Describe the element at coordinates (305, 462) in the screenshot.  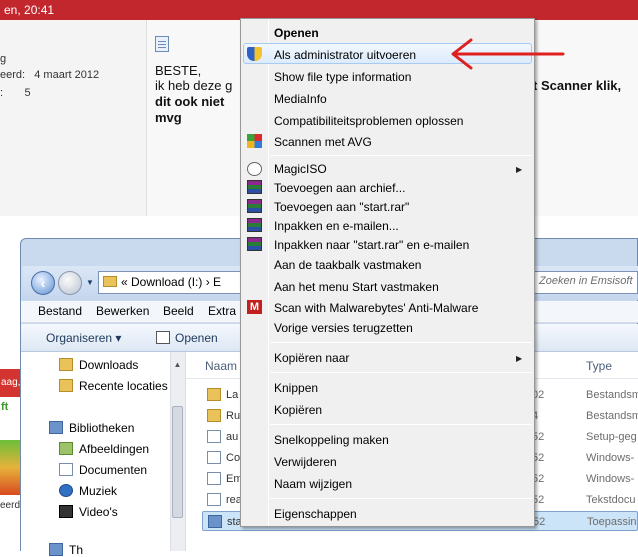
I see `menu-item-delete: Verwijderen` at that location.